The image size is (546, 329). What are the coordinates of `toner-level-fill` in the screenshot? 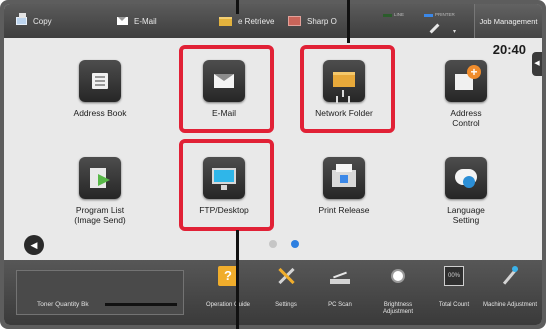 It's located at (141, 304).